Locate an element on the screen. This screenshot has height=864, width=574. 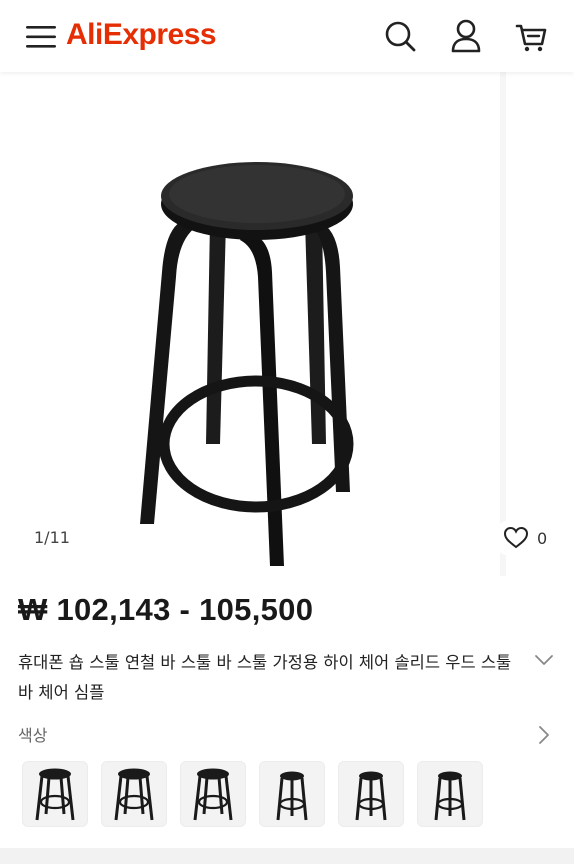
wishlist-button: 0 is located at coordinates (525, 538).